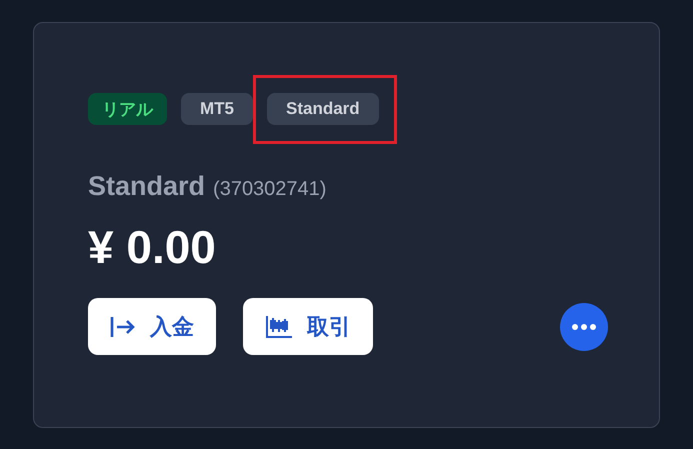  I want to click on account-name: Standard, so click(147, 186).